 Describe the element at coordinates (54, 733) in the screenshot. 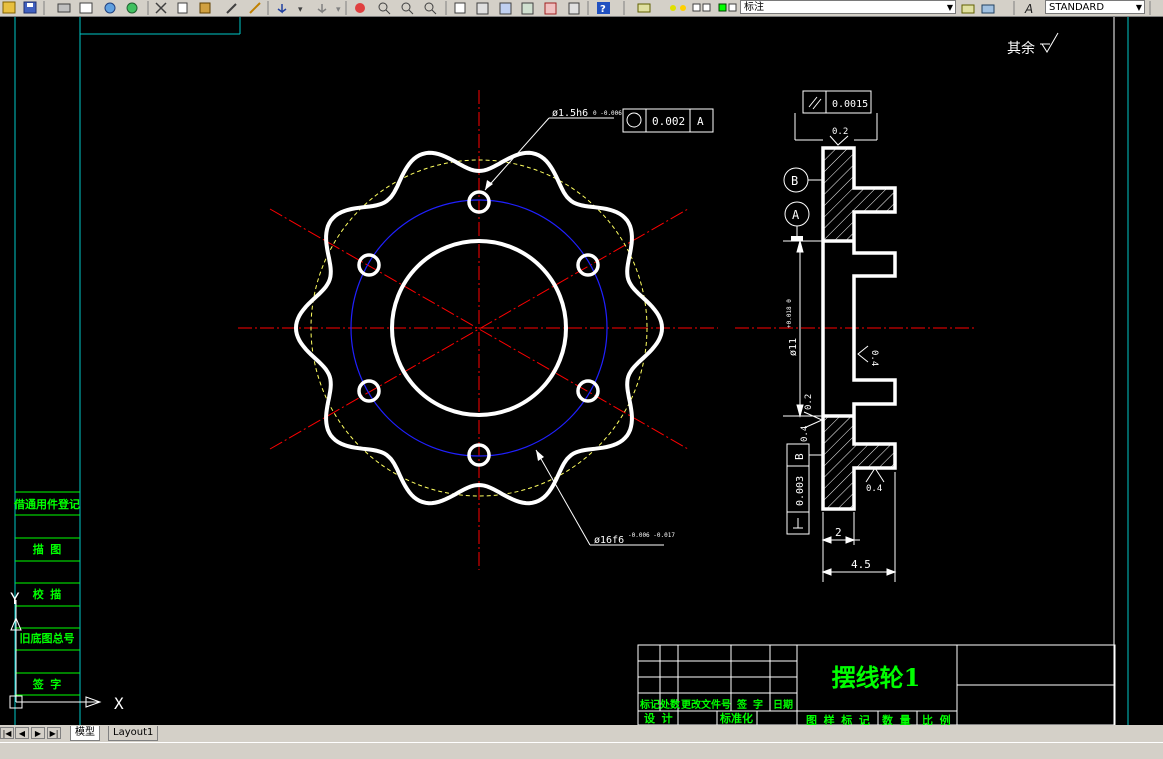

I see `last-tab-icon: ▶|` at that location.